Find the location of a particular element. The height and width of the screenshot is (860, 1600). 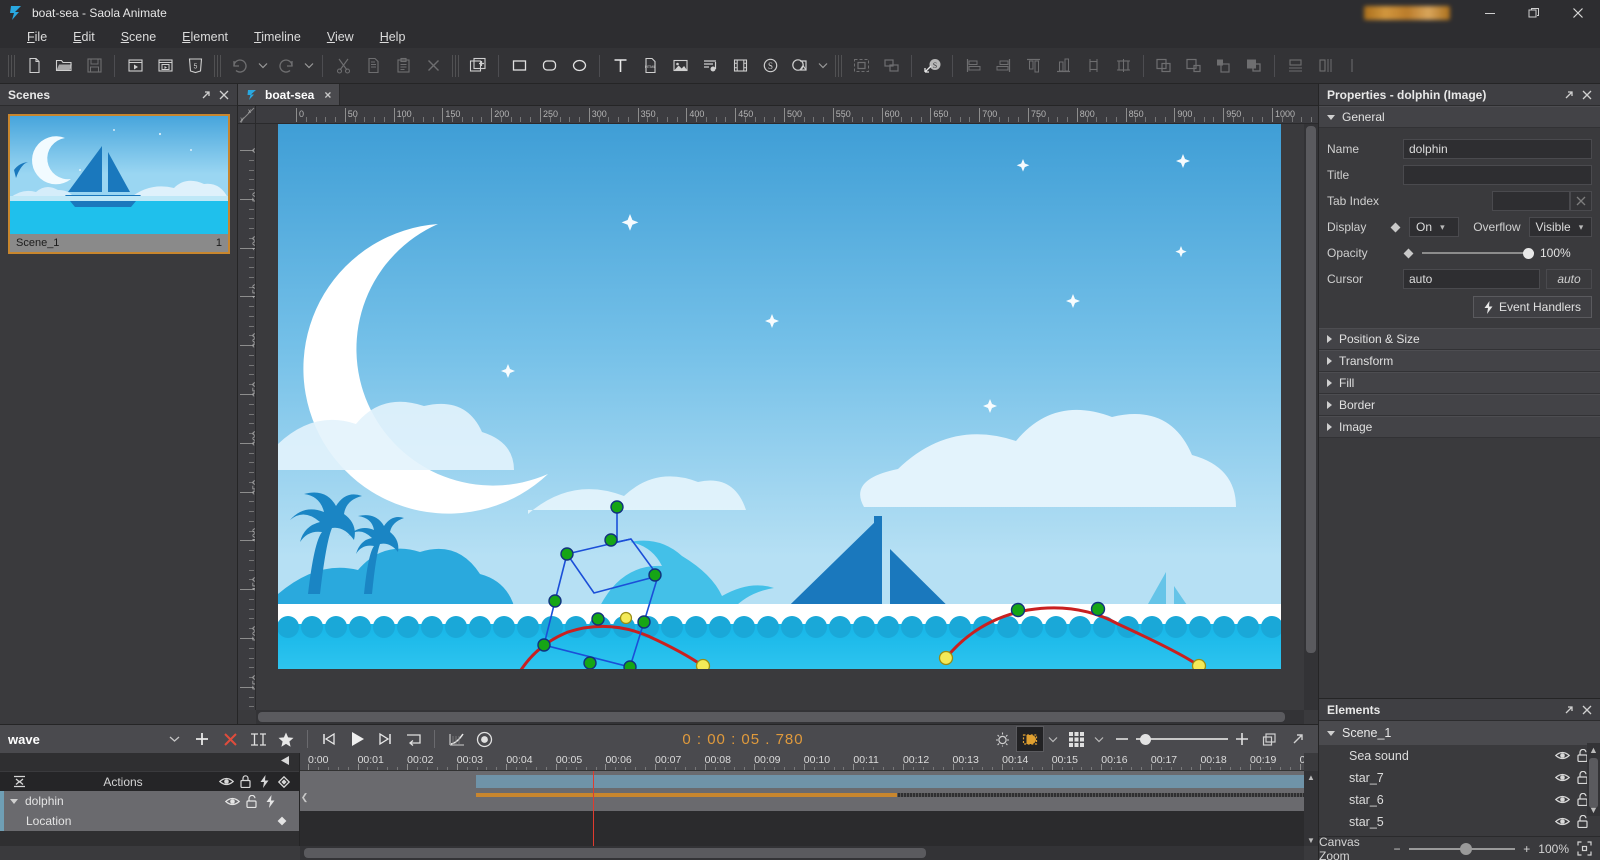

track-bar-location is located at coordinates (686, 795).